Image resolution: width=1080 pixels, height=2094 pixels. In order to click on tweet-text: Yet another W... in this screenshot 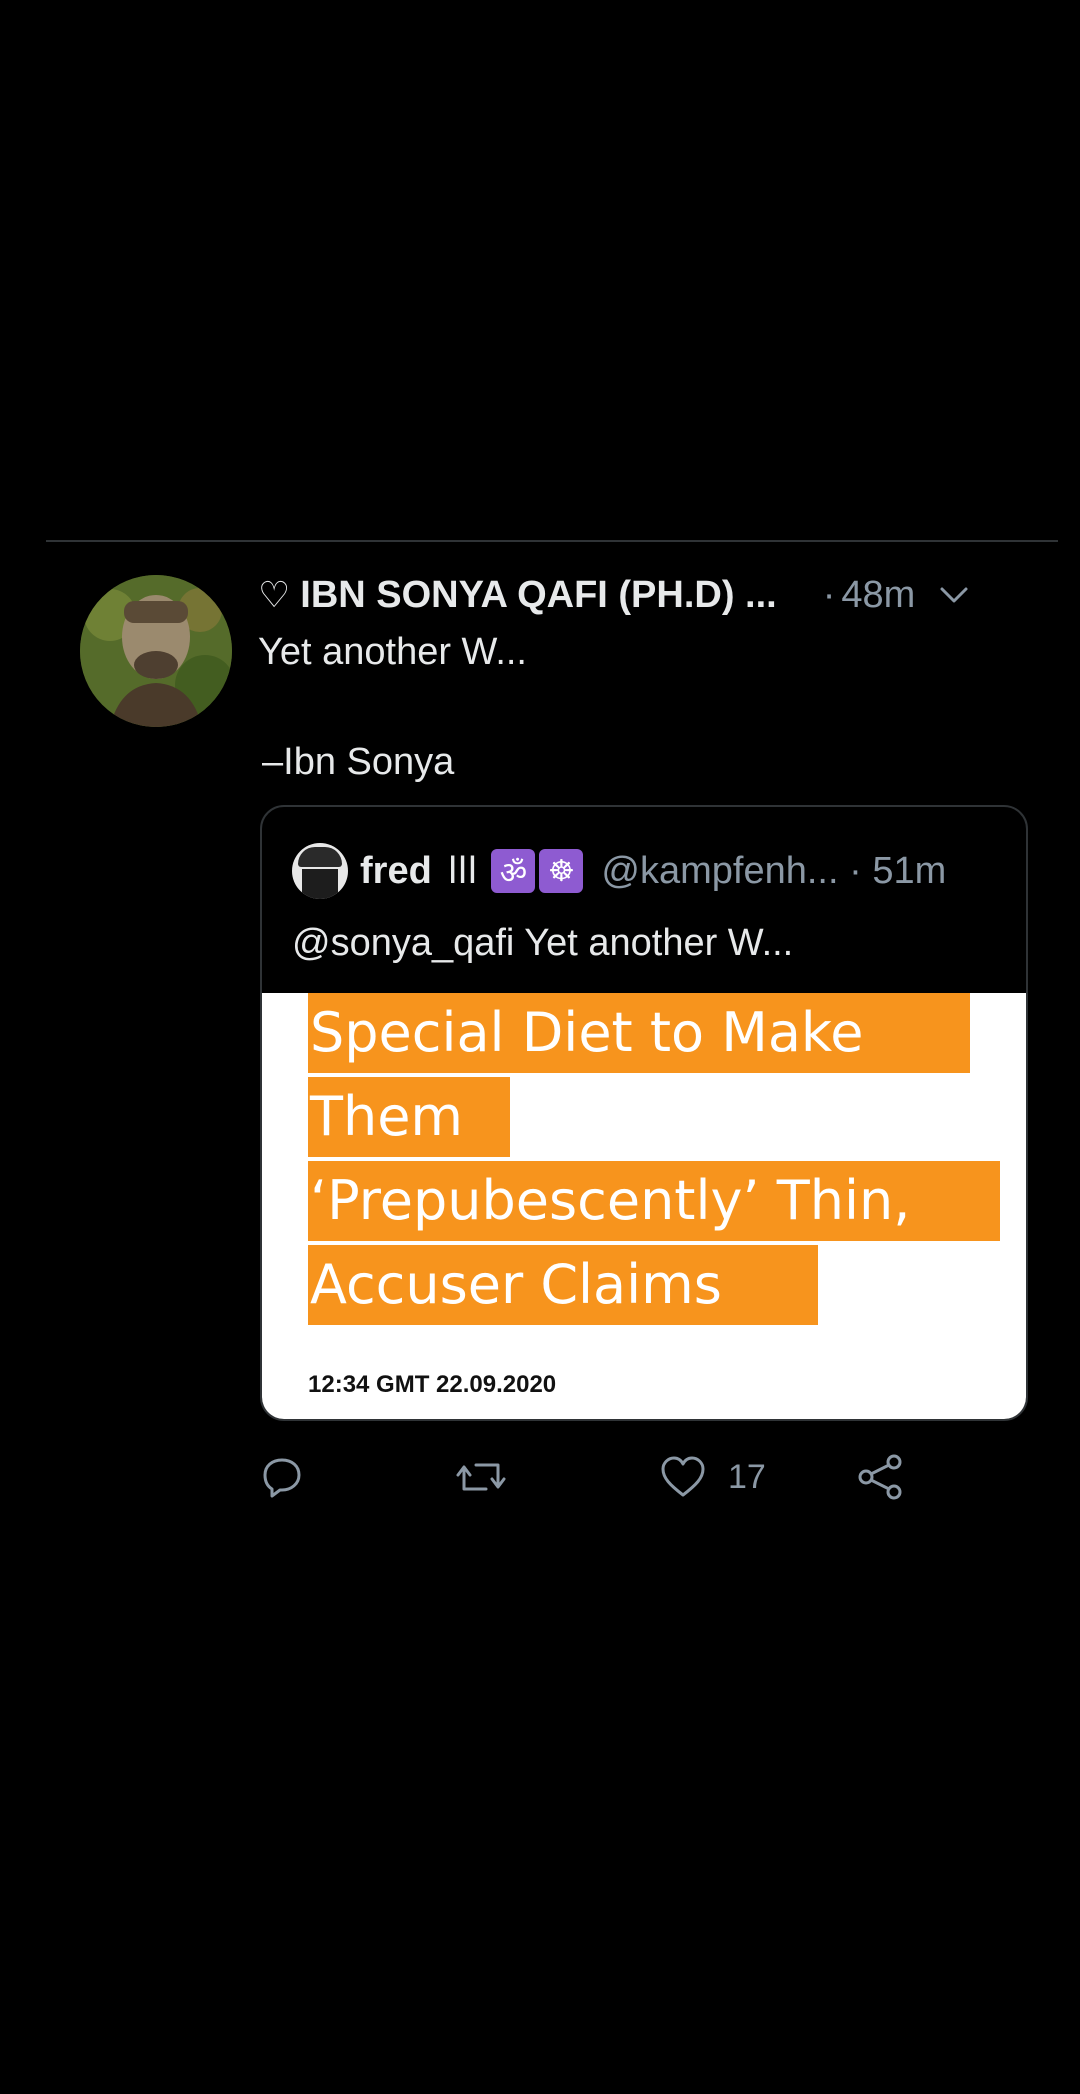, I will do `click(392, 652)`.